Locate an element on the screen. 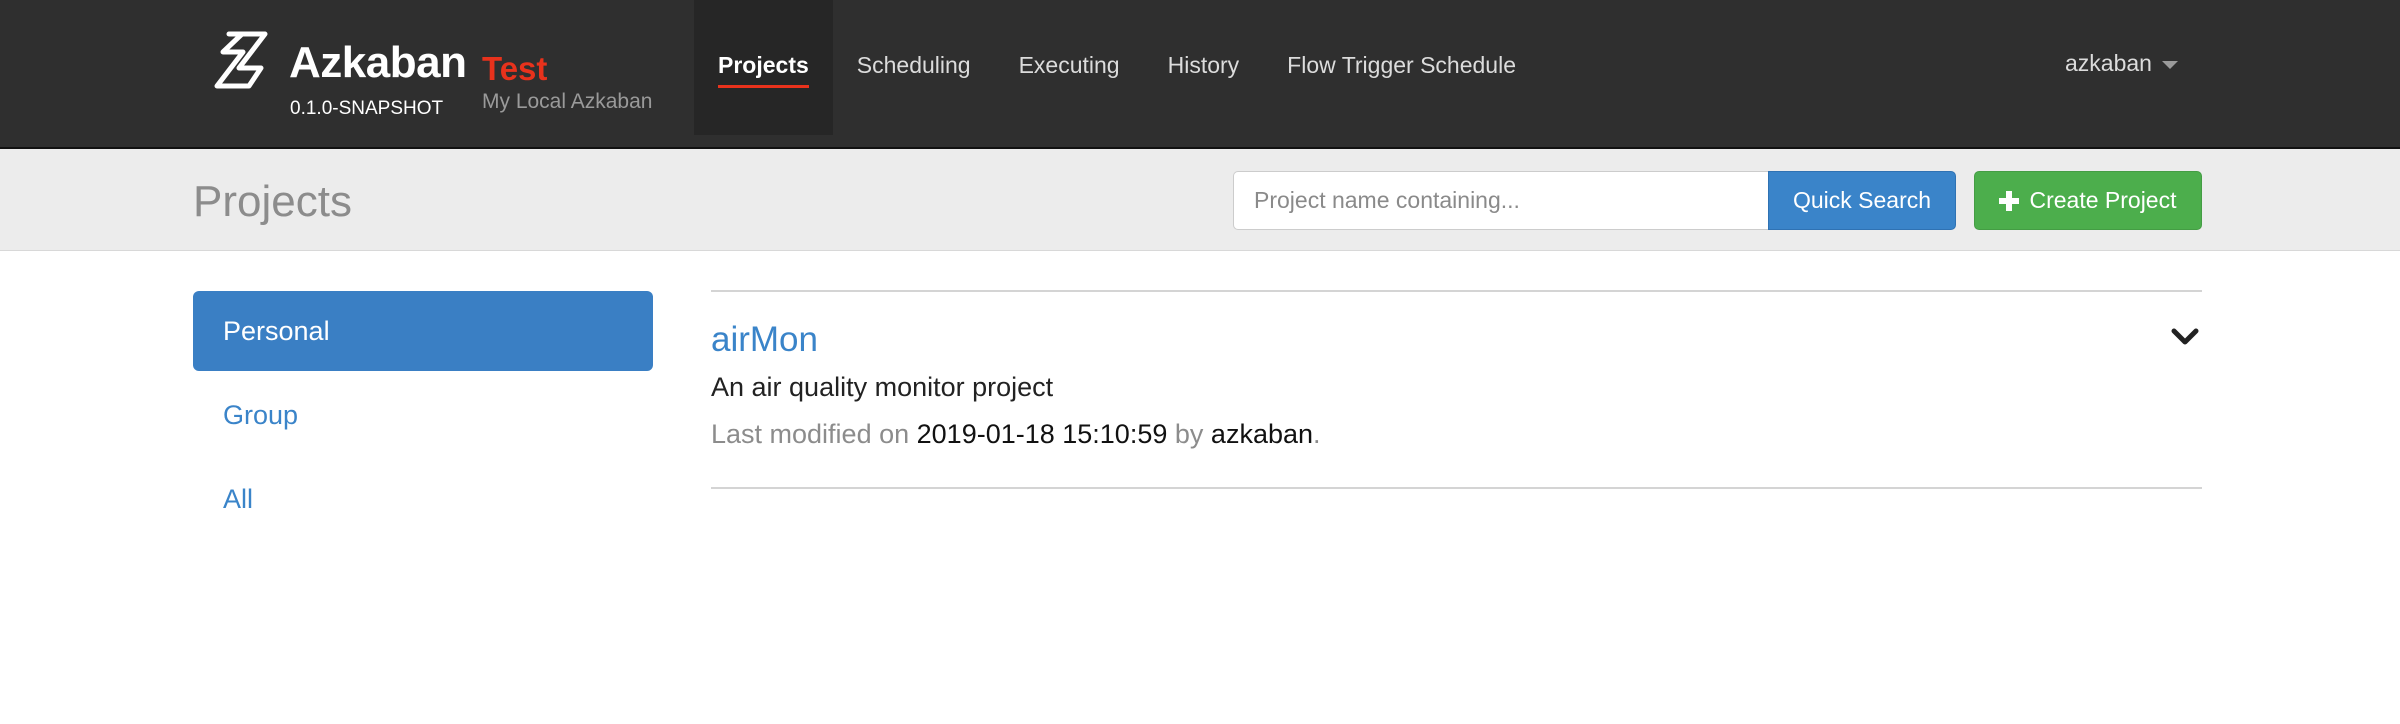 This screenshot has width=2400, height=724. sidebar-item-group: Group is located at coordinates (423, 415).